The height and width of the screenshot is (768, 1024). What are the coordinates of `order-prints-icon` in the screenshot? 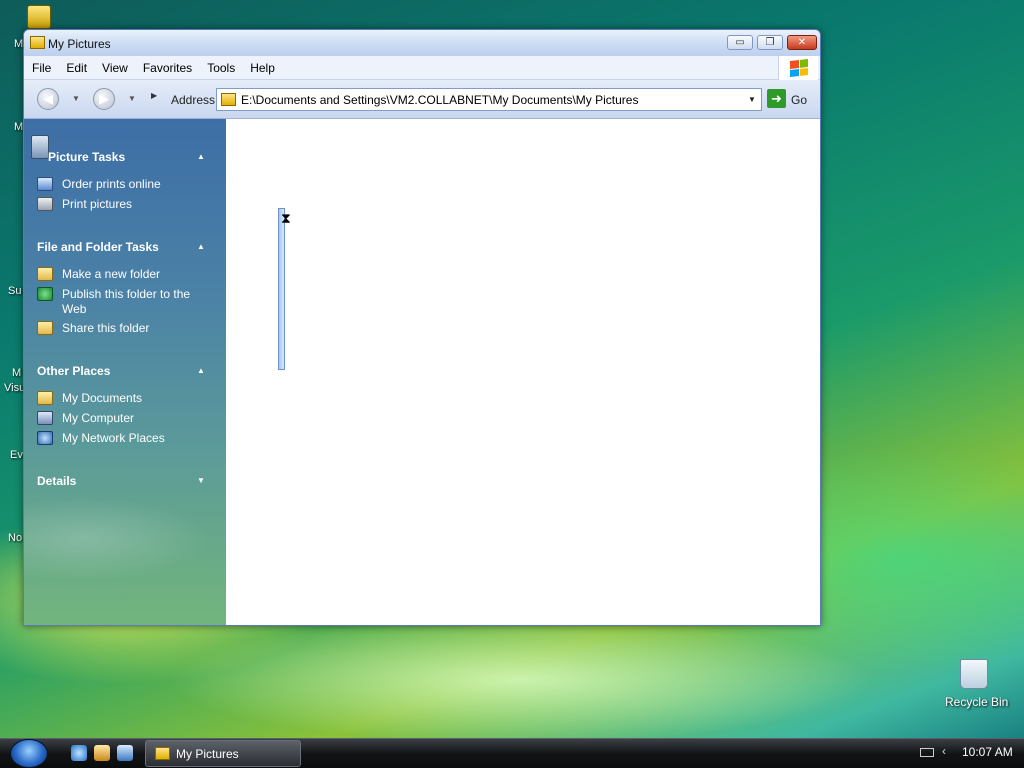 It's located at (45, 184).